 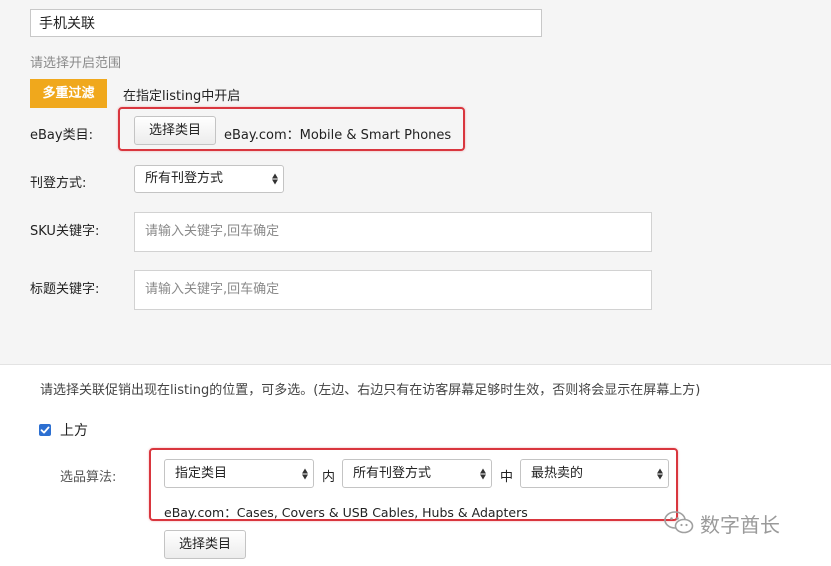 What do you see at coordinates (65, 231) in the screenshot?
I see `sku-keyword-label: SKU关键字:` at bounding box center [65, 231].